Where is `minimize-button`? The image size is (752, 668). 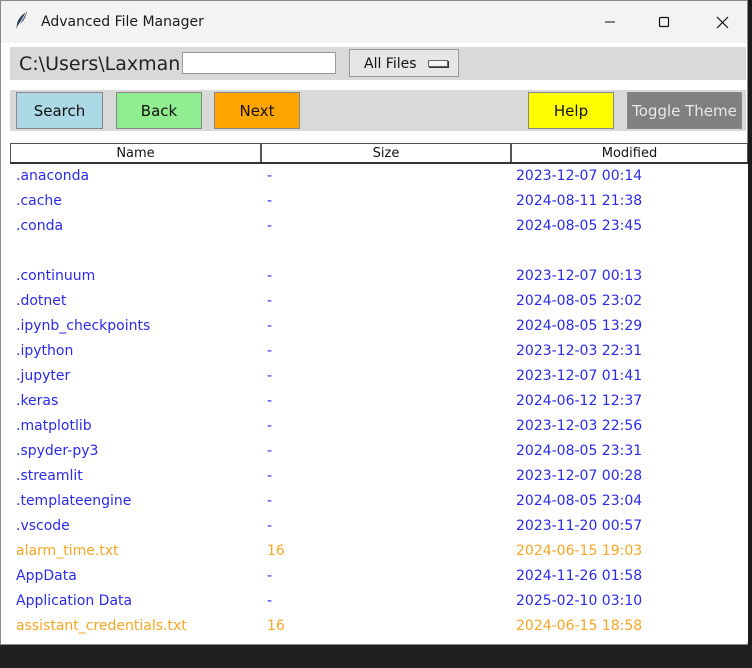
minimize-button is located at coordinates (610, 22).